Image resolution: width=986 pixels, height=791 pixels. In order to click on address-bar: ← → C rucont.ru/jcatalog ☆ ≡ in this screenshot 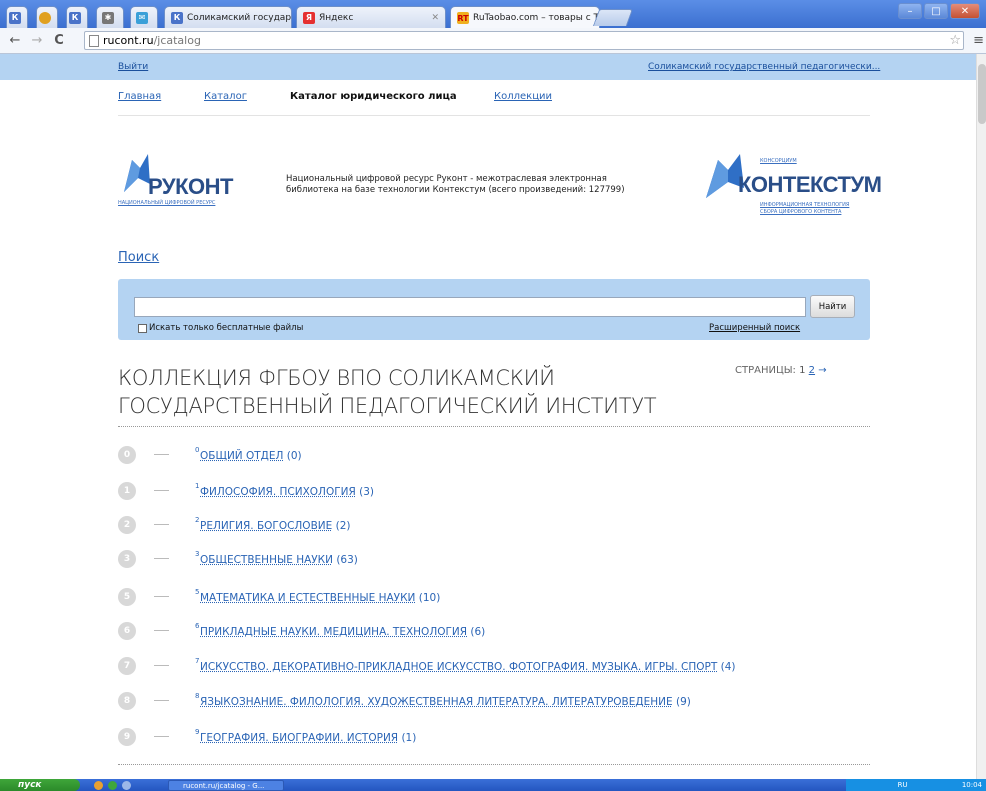, I will do `click(493, 41)`.